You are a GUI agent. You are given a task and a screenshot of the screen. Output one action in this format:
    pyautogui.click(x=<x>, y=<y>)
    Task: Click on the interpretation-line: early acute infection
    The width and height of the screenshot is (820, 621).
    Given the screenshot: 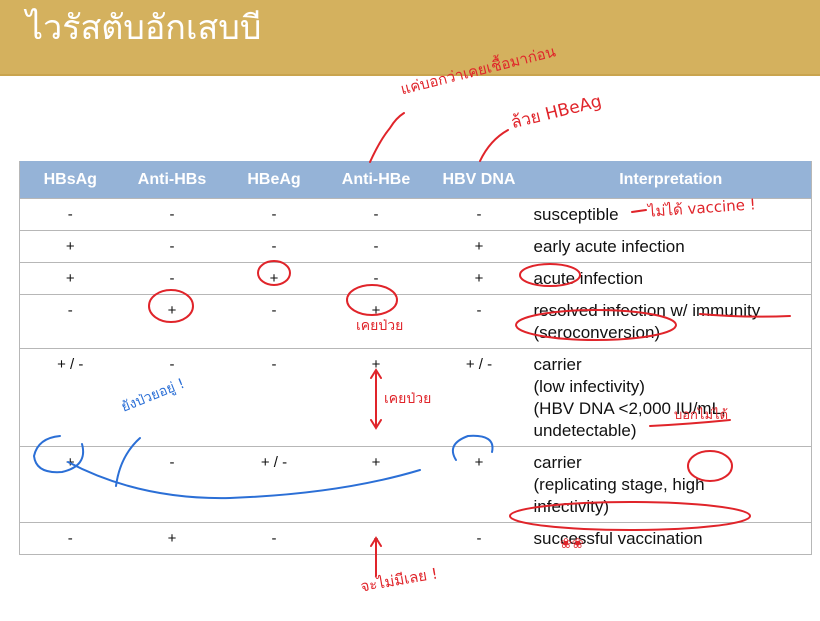 What is the action you would take?
    pyautogui.click(x=609, y=246)
    